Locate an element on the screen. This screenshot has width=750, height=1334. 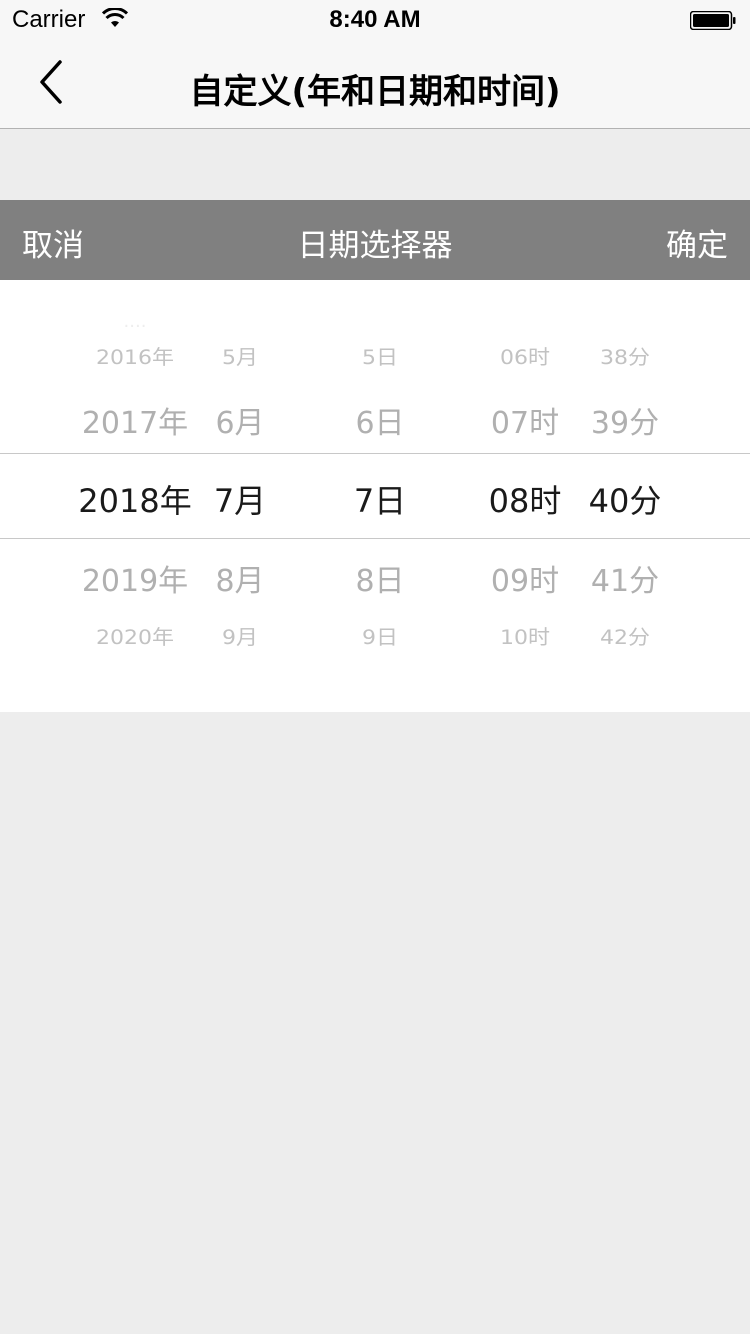
picker-toolbar: 取消 日期选择器 确定 is located at coordinates (375, 240).